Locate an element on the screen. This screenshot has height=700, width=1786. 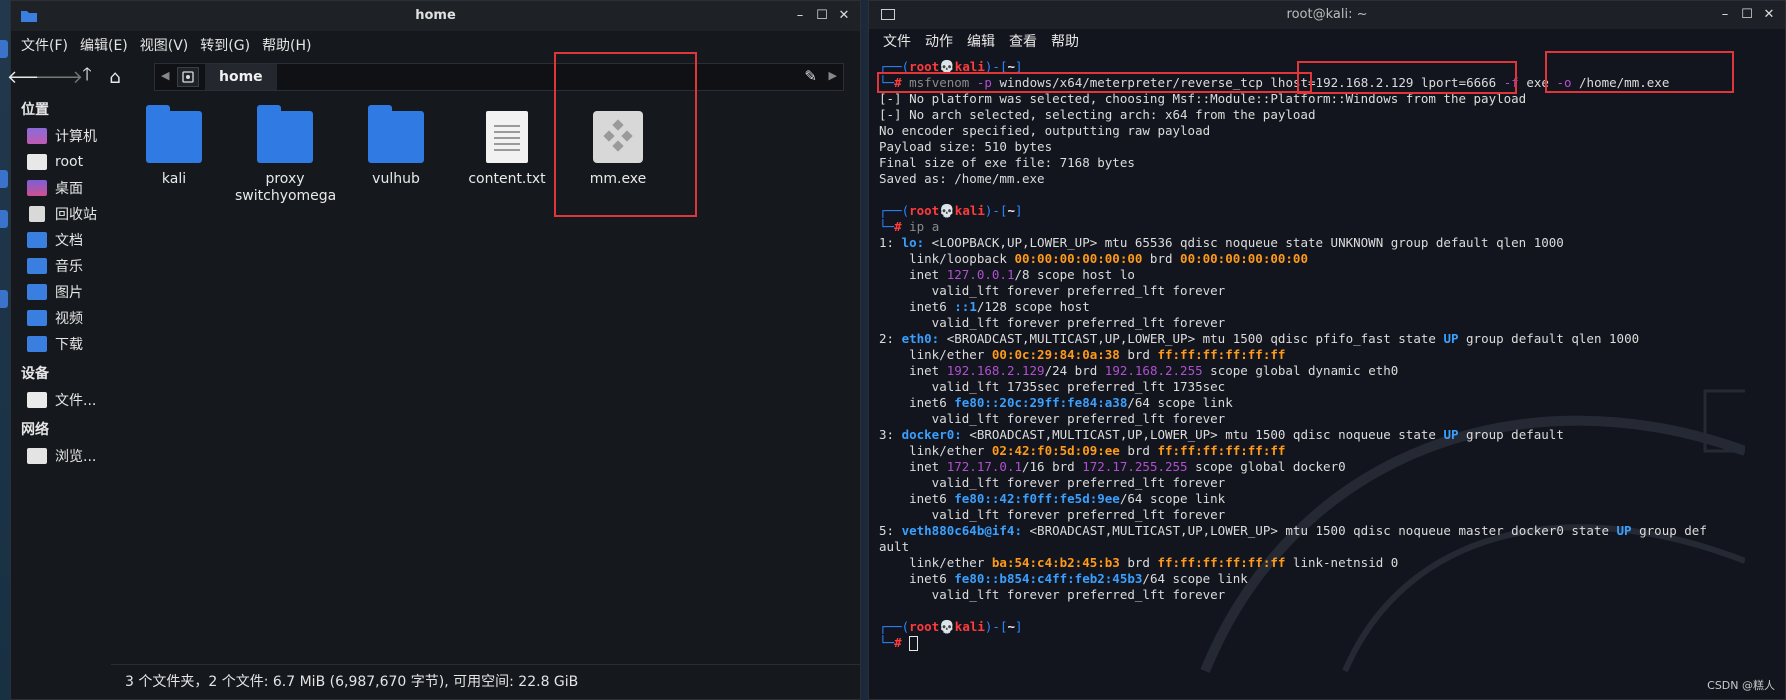
menu-help: 帮助 is located at coordinates (1065, 41).